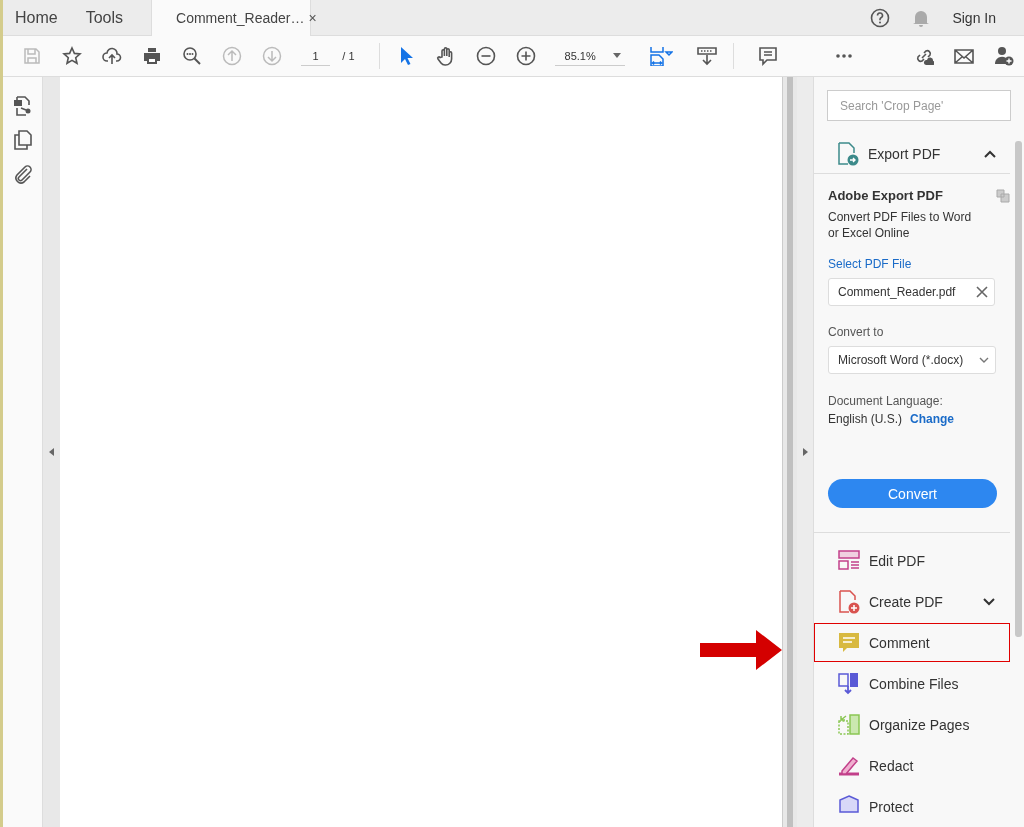  I want to click on zoom-out-icon, so click(485, 56).